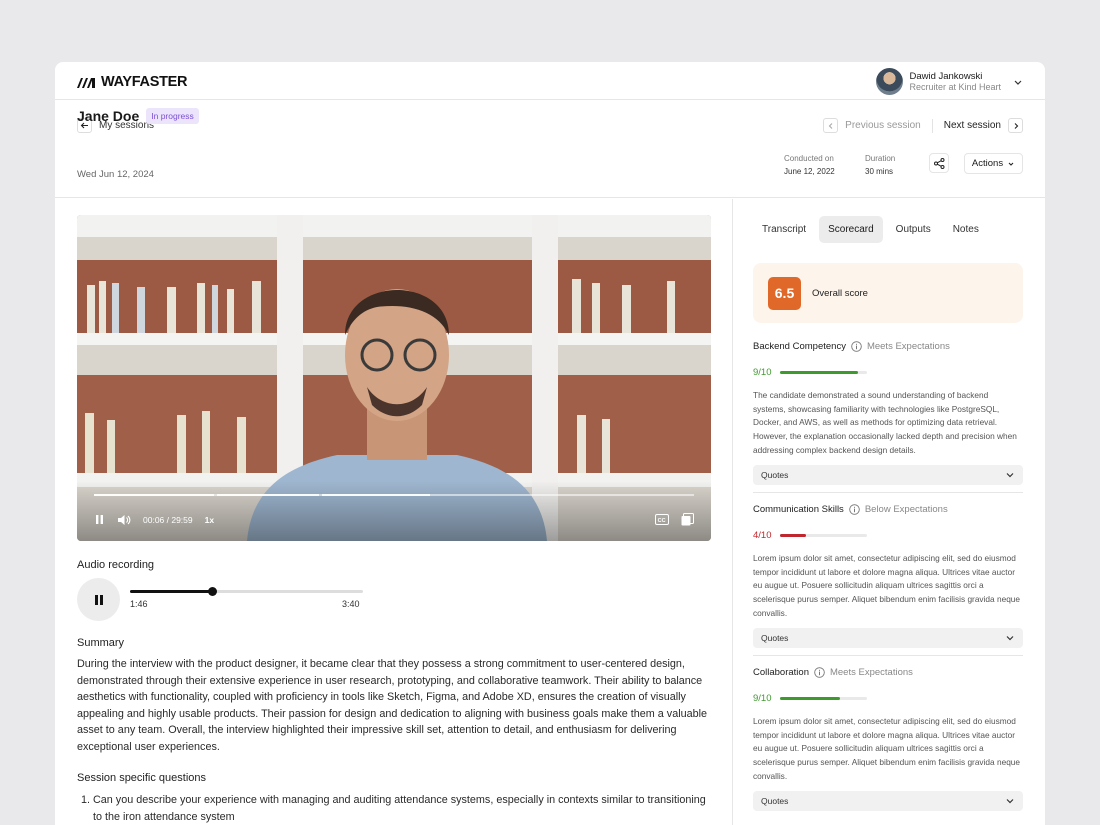 The width and height of the screenshot is (1100, 825). What do you see at coordinates (946, 76) in the screenshot?
I see `user-name: Dawid Jankowski` at bounding box center [946, 76].